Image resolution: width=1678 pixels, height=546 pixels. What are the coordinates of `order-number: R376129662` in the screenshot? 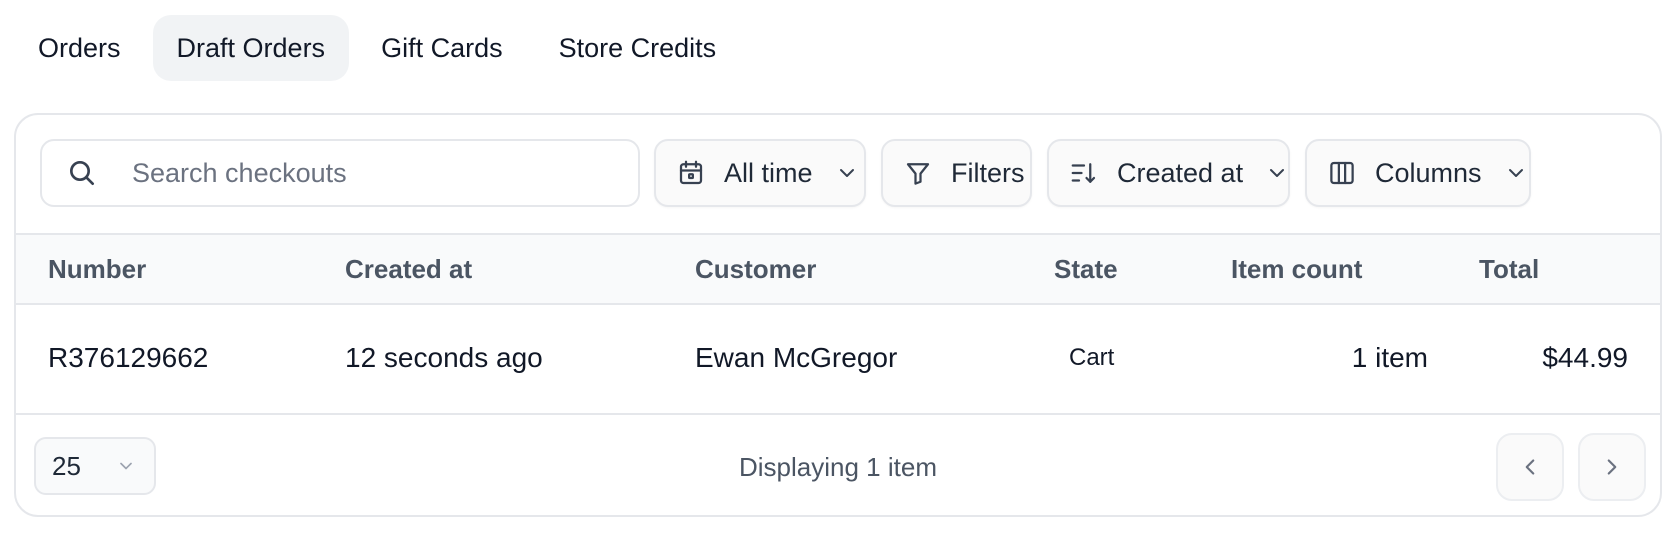 It's located at (128, 357).